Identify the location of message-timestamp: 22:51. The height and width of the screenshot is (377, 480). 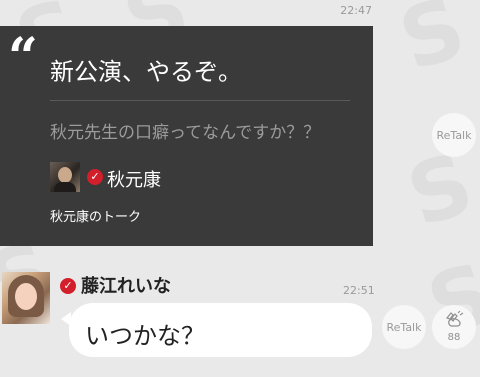
(359, 290).